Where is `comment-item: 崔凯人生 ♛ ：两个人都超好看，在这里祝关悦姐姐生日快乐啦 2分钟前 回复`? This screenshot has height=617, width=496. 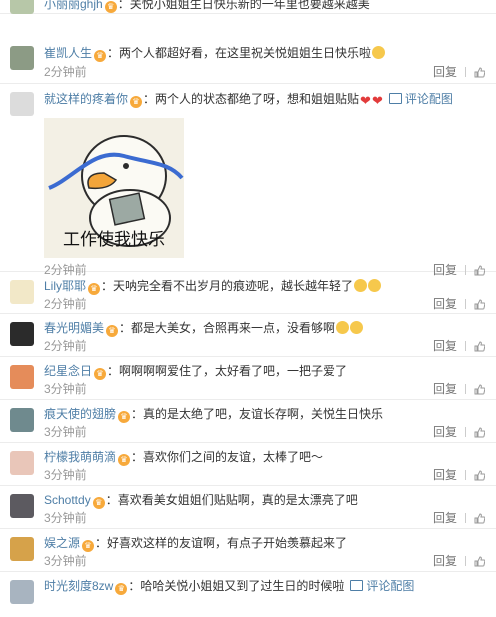 comment-item: 崔凯人生 ♛ ：两个人都超好看，在这里祝关悦姐姐生日快乐啦 2分钟前 回复 is located at coordinates (248, 49).